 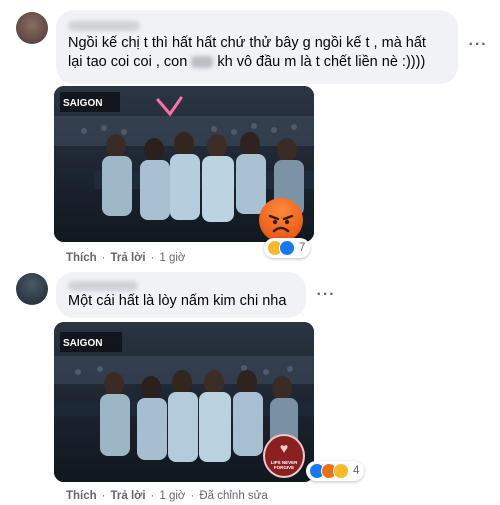 I want to click on comment-actions: Thích · Trả lời · 1 giờ, so click(x=125, y=258).